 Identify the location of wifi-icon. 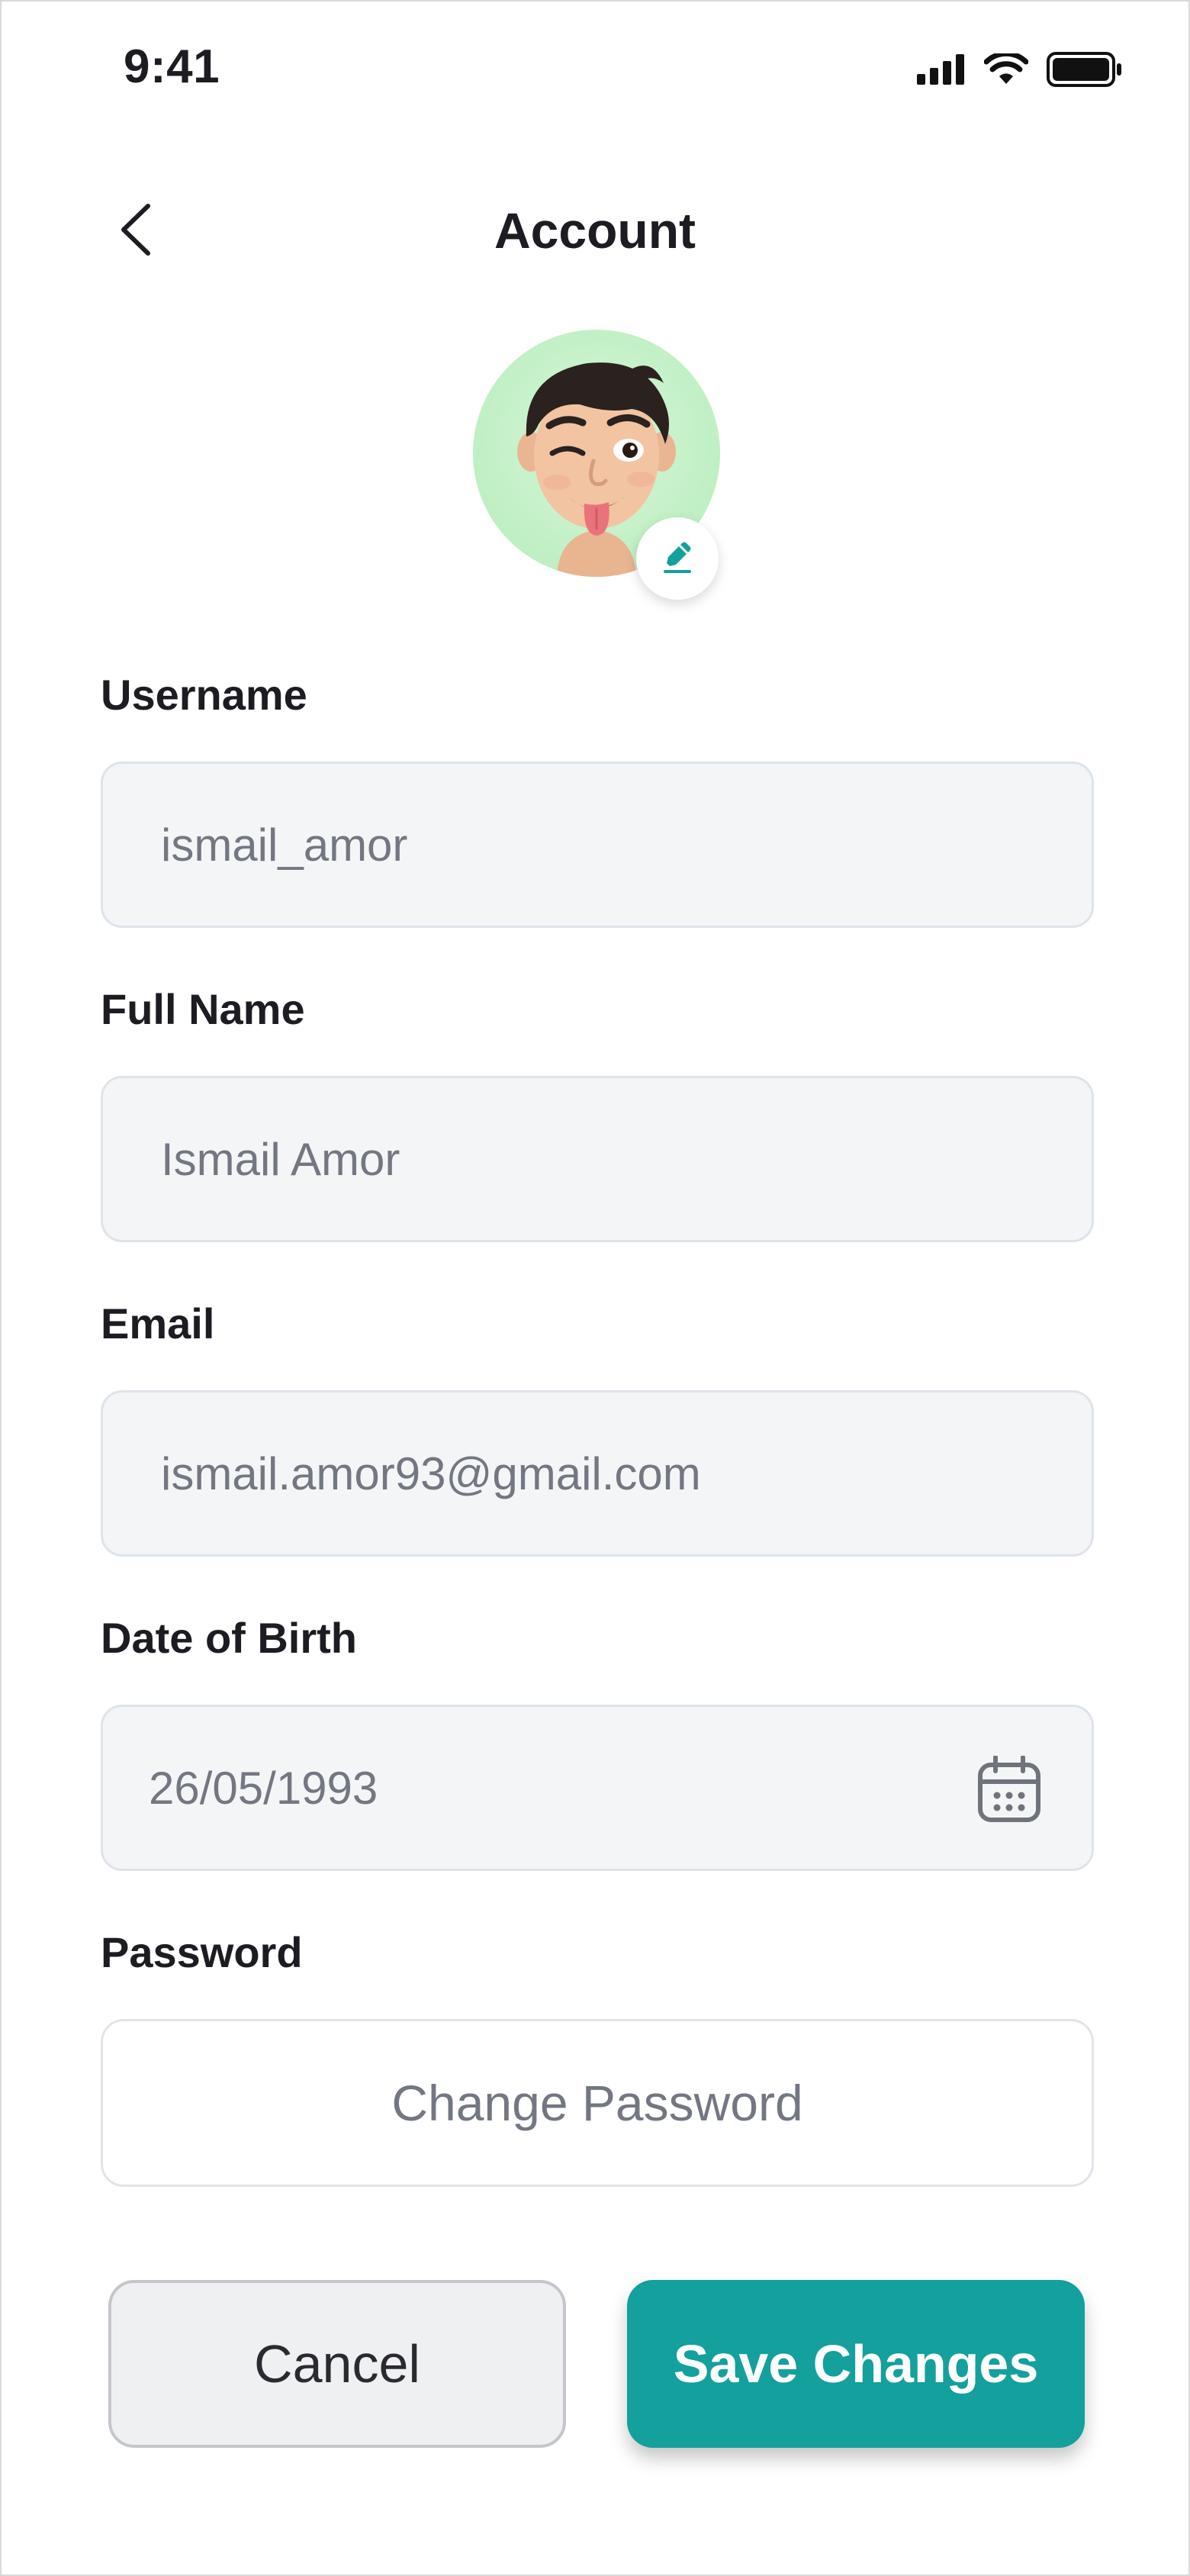
(1006, 69).